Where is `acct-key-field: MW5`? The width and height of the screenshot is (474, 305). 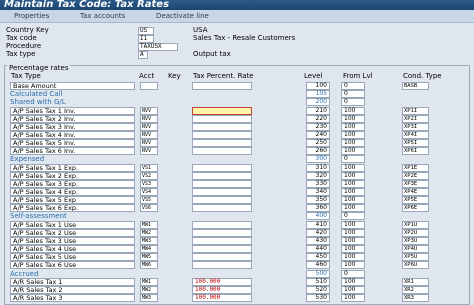
acct-key-field: MW5 is located at coordinates (149, 257).